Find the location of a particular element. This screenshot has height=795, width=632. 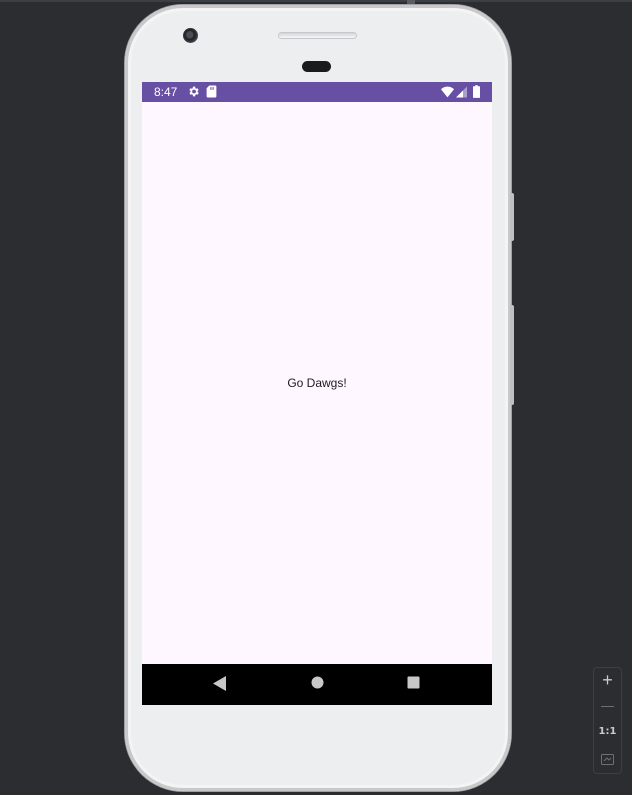

sd-card-icon is located at coordinates (211, 94).